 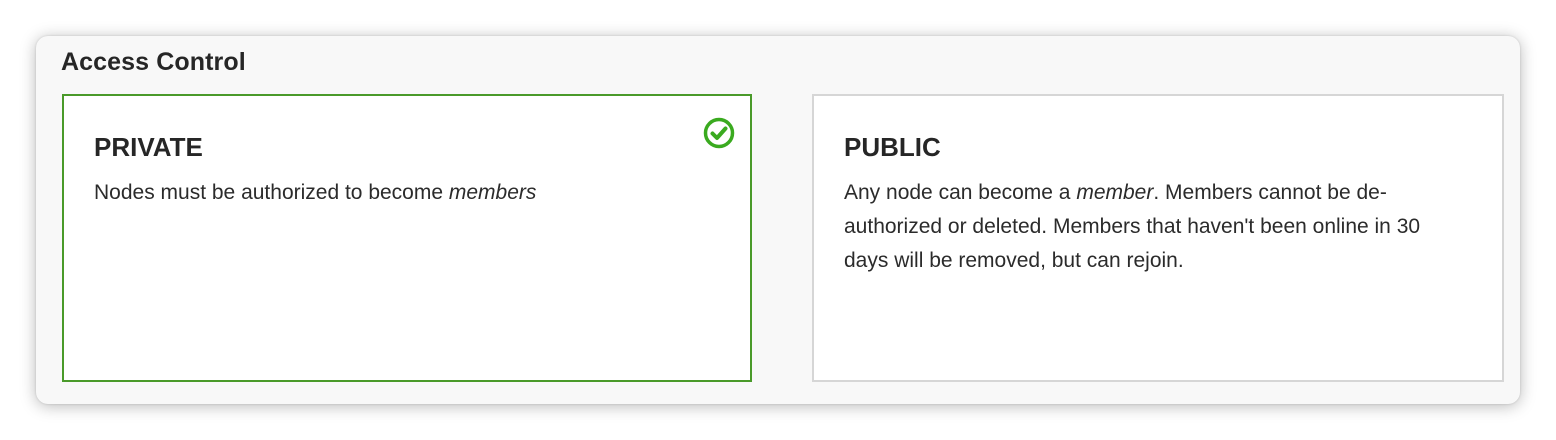 What do you see at coordinates (719, 133) in the screenshot?
I see `check-circle-icon` at bounding box center [719, 133].